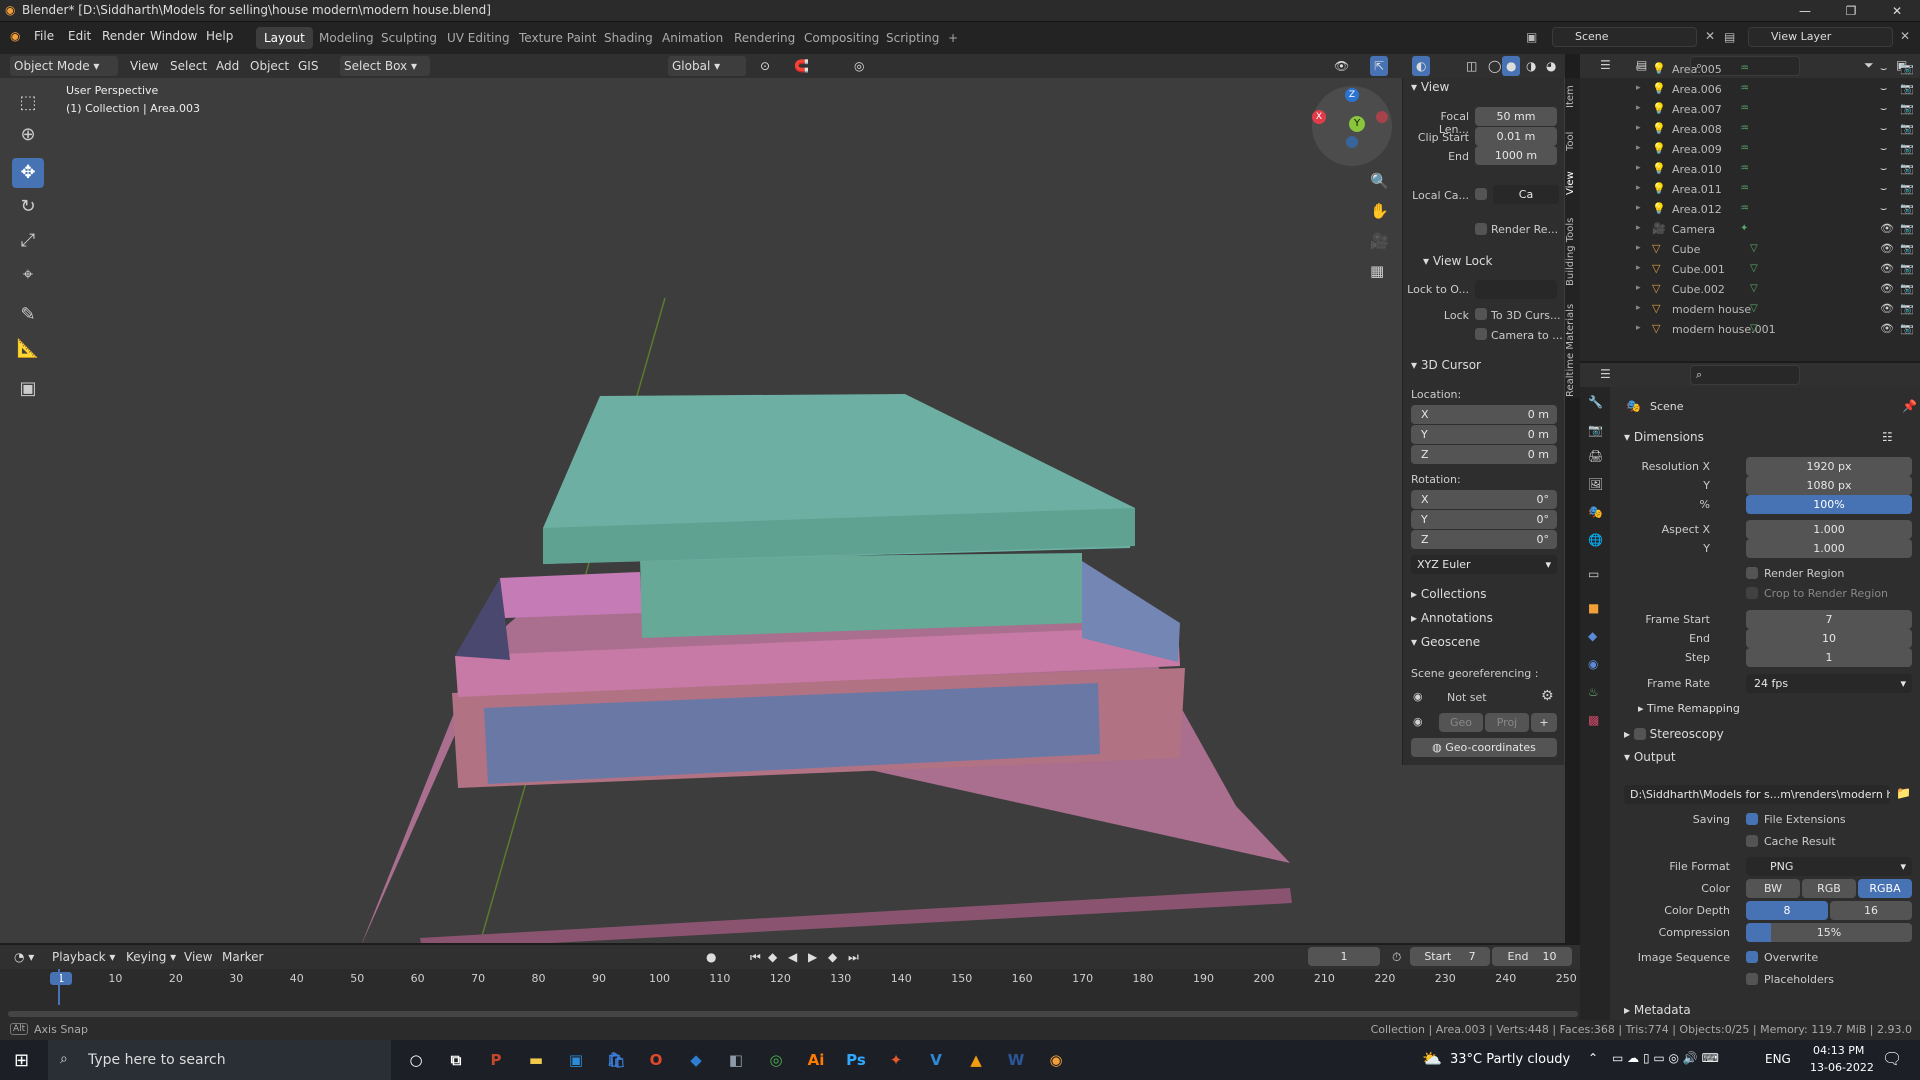 The image size is (1920, 1080). What do you see at coordinates (1481, 314) in the screenshot?
I see `lock-3d-cursor-checkbox` at bounding box center [1481, 314].